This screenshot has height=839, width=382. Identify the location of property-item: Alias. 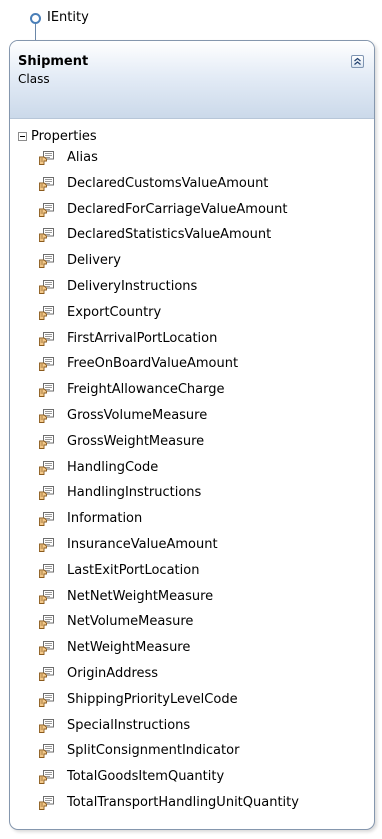
(192, 161).